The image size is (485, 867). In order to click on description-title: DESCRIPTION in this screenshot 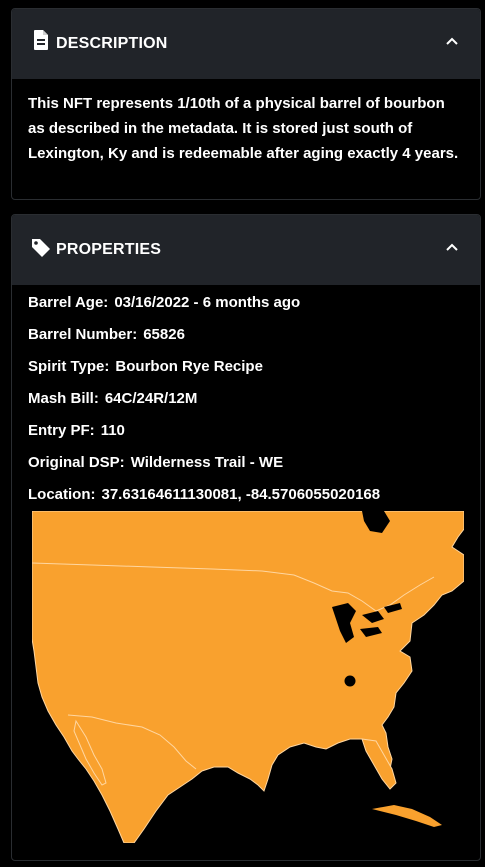, I will do `click(112, 43)`.